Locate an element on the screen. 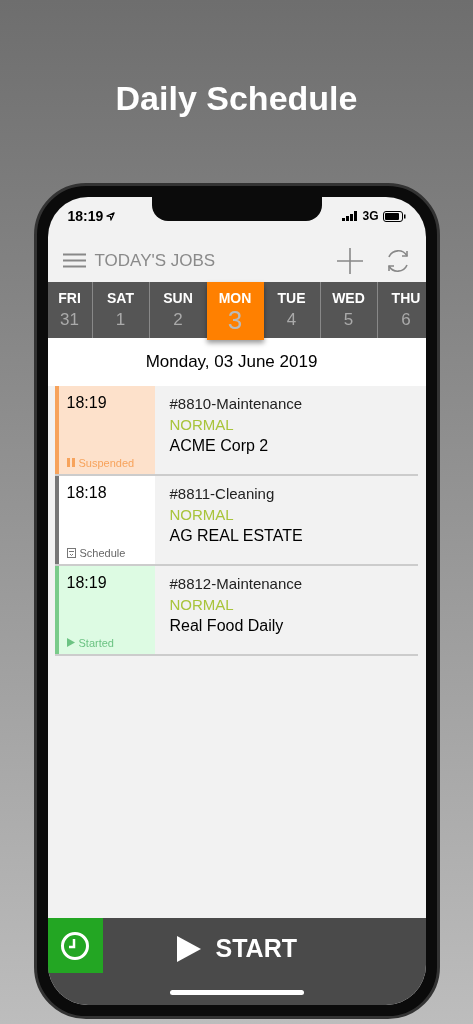 The height and width of the screenshot is (1024, 473). start-button: START is located at coordinates (236, 949).